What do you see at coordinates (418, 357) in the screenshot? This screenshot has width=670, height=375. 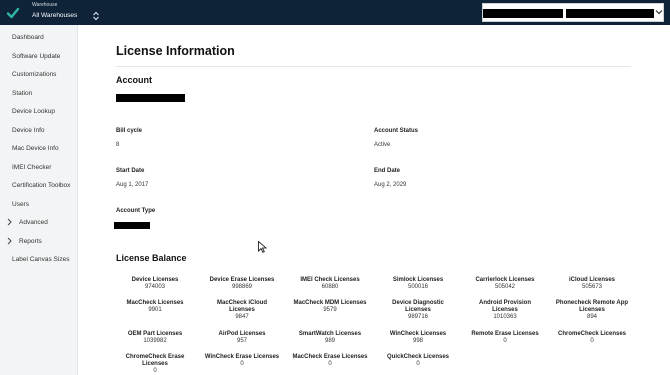 I see `license-name: QuickCheck Licenses` at bounding box center [418, 357].